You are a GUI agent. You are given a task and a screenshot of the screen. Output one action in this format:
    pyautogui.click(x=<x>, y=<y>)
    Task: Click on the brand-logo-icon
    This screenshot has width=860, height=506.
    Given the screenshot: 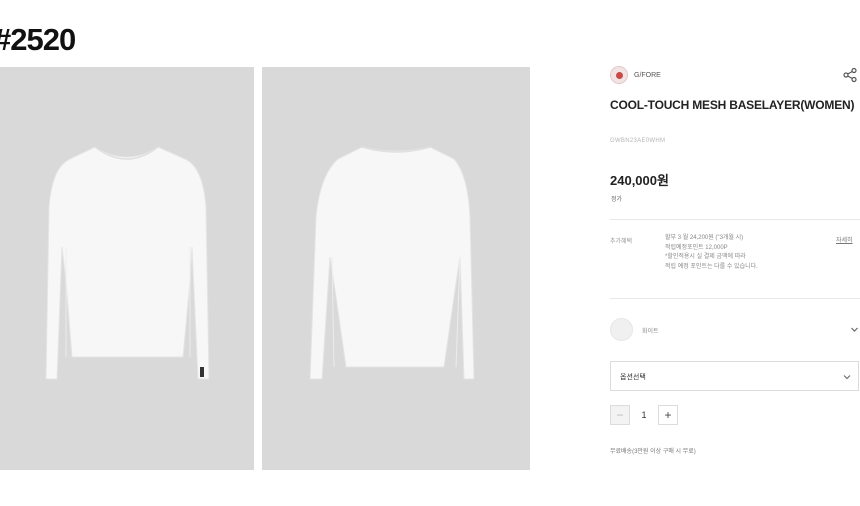 What is the action you would take?
    pyautogui.click(x=619, y=75)
    